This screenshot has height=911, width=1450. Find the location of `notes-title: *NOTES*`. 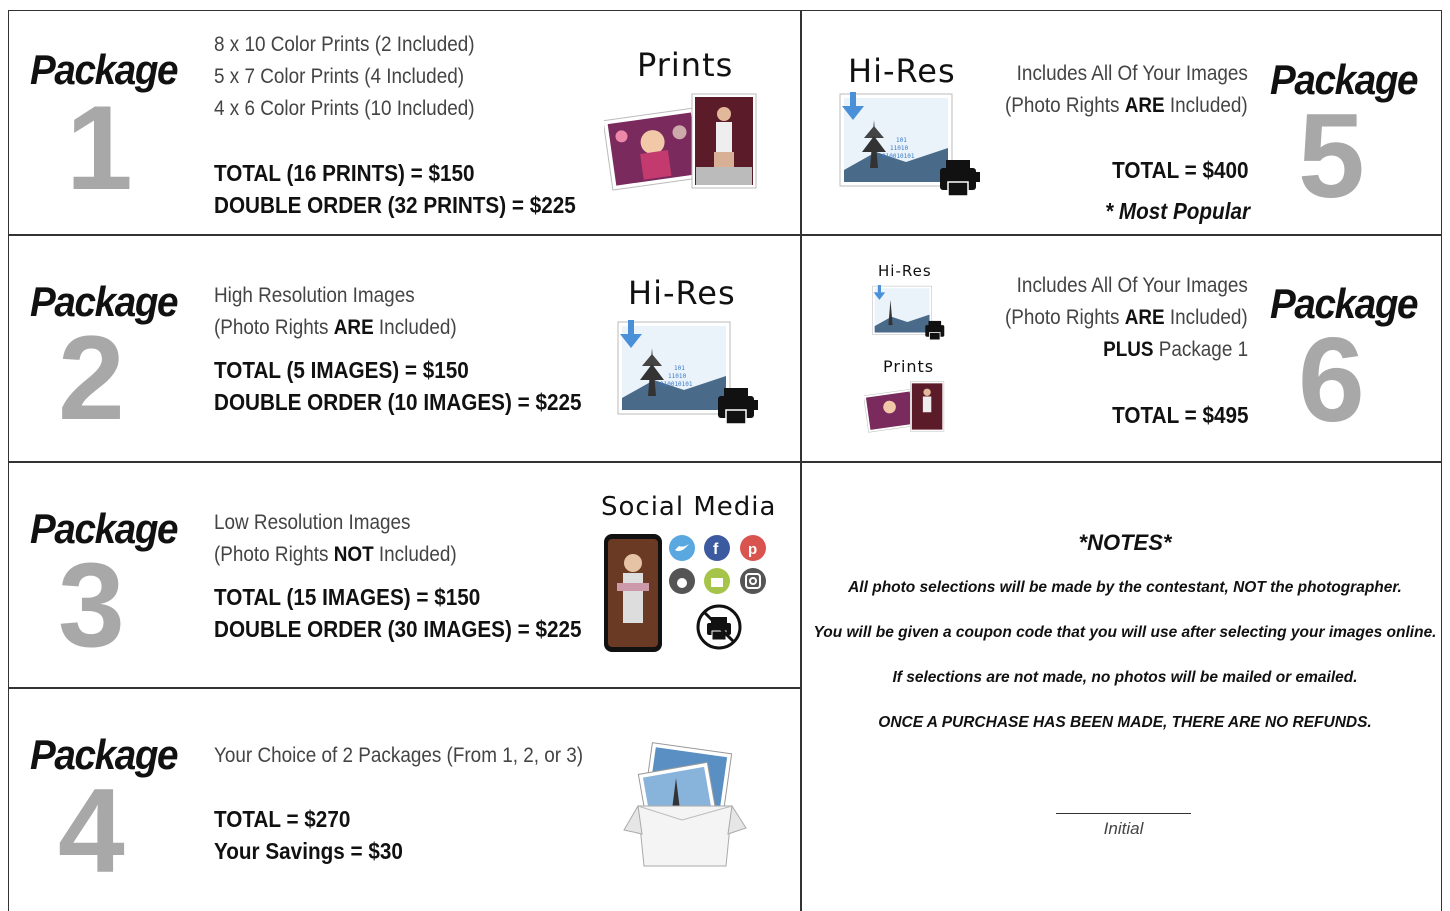

notes-title: *NOTES* is located at coordinates (1125, 542).